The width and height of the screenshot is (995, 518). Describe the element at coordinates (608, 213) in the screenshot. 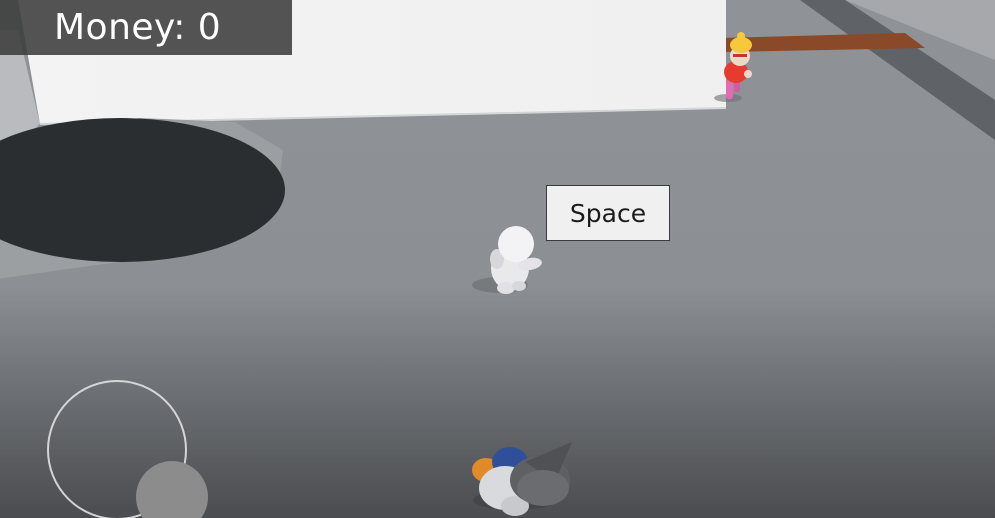

I see `space-action-button: Space` at that location.